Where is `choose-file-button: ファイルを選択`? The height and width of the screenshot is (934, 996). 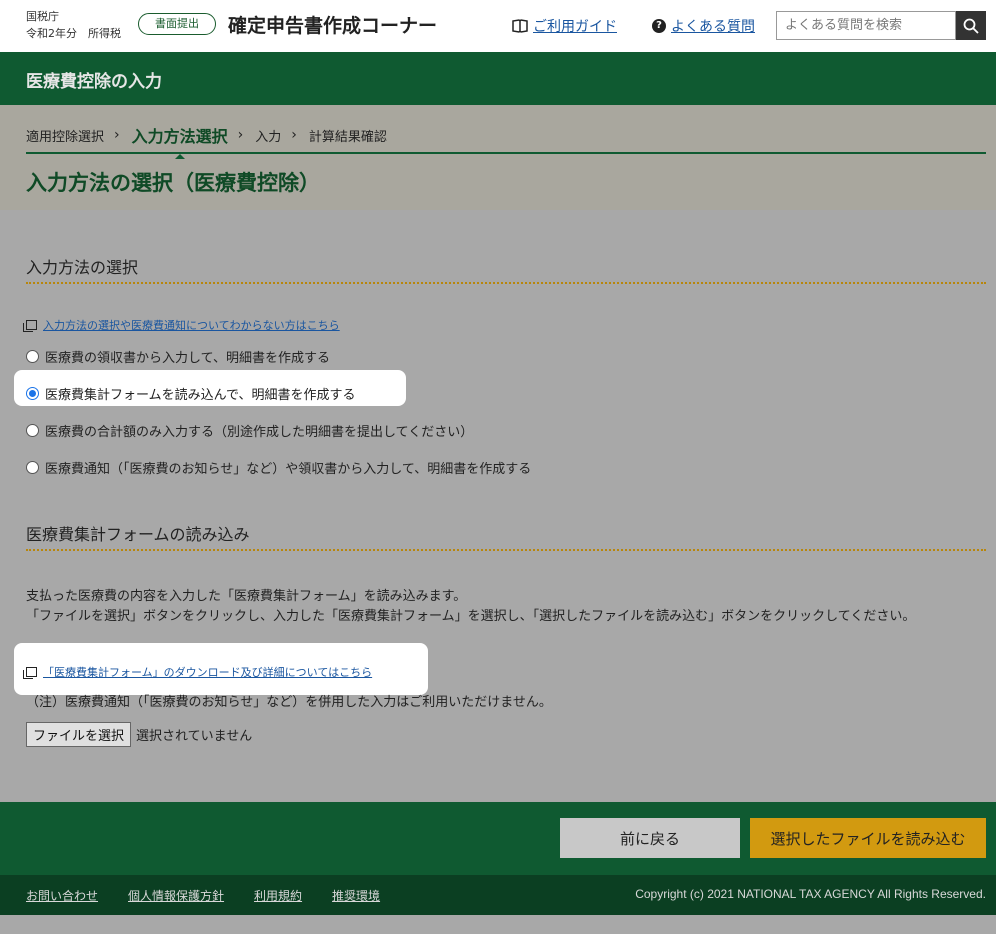 choose-file-button: ファイルを選択 is located at coordinates (79, 734).